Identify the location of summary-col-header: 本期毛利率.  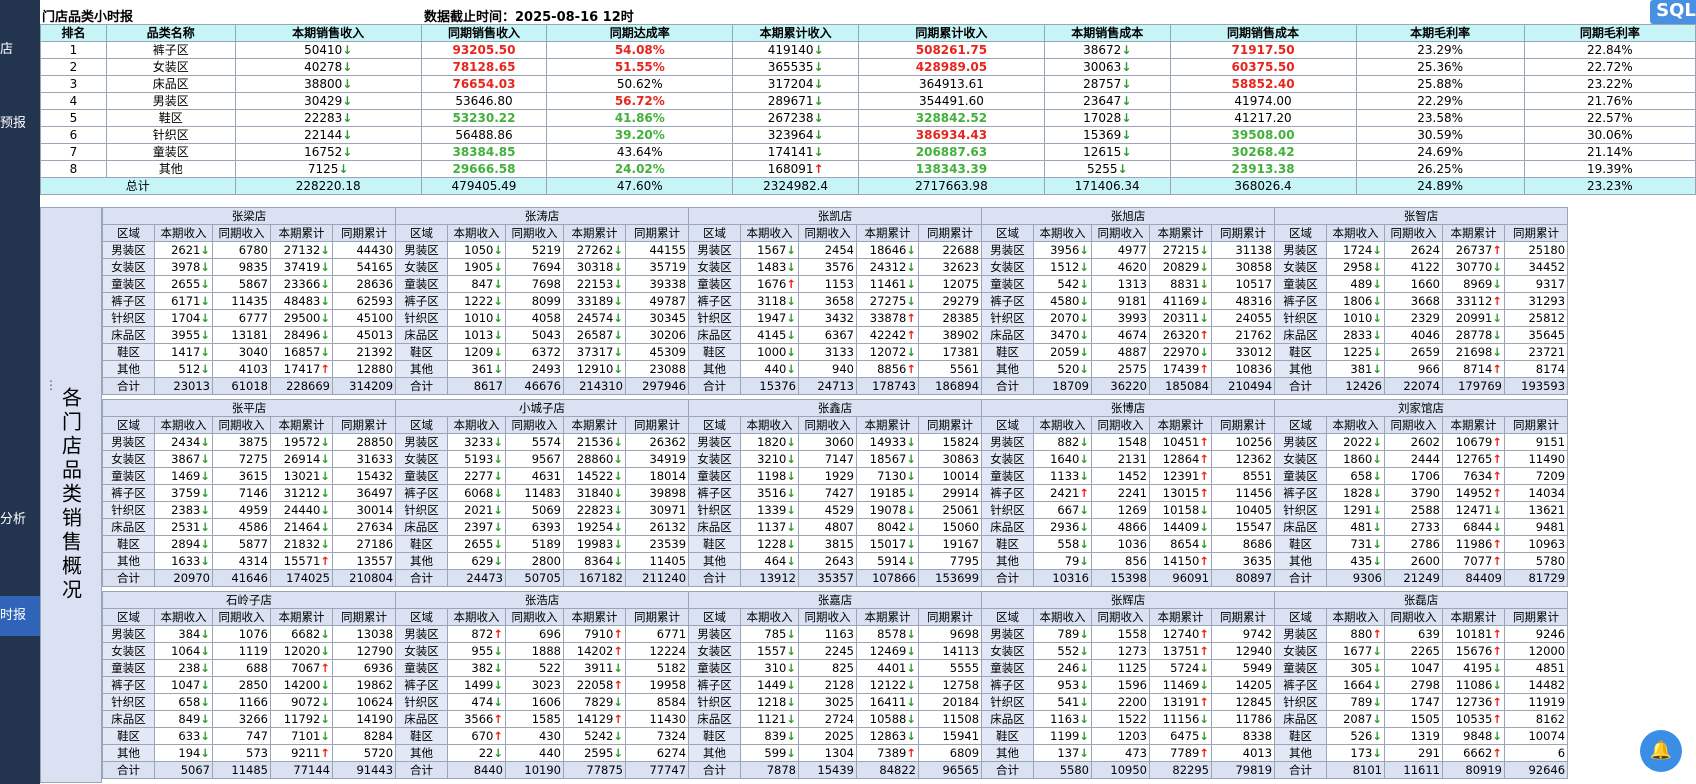
(1440, 33).